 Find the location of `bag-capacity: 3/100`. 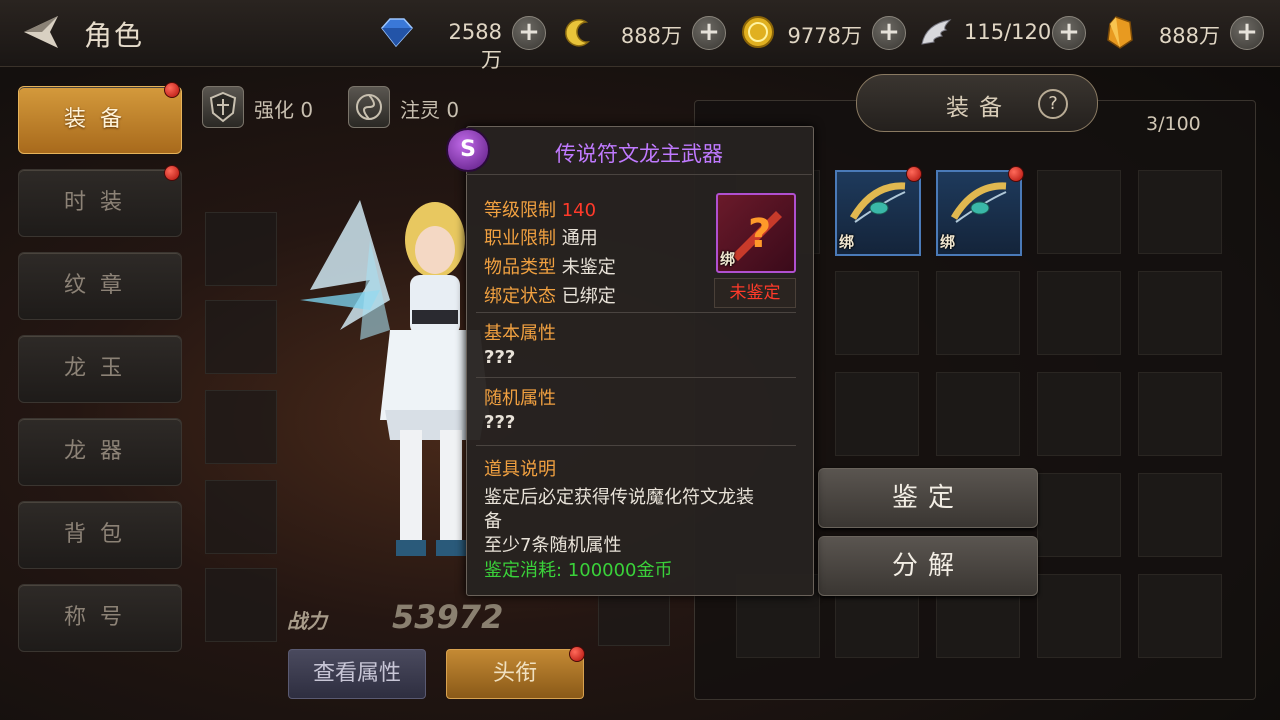

bag-capacity: 3/100 is located at coordinates (1173, 124).